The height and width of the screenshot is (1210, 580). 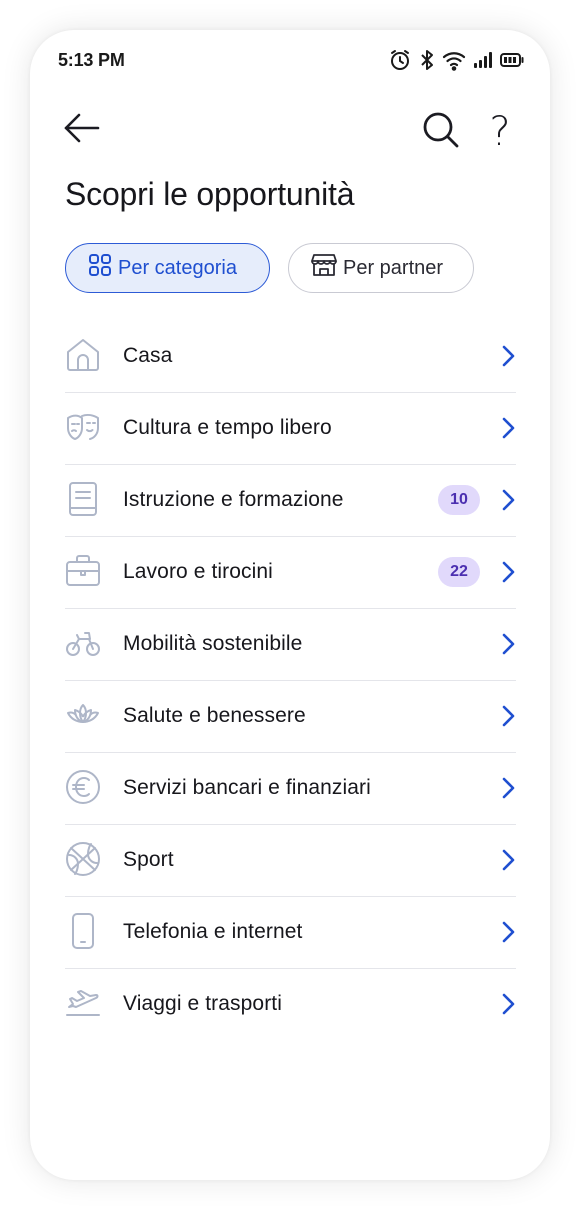 What do you see at coordinates (214, 715) in the screenshot?
I see `category-label: Salute e benessere` at bounding box center [214, 715].